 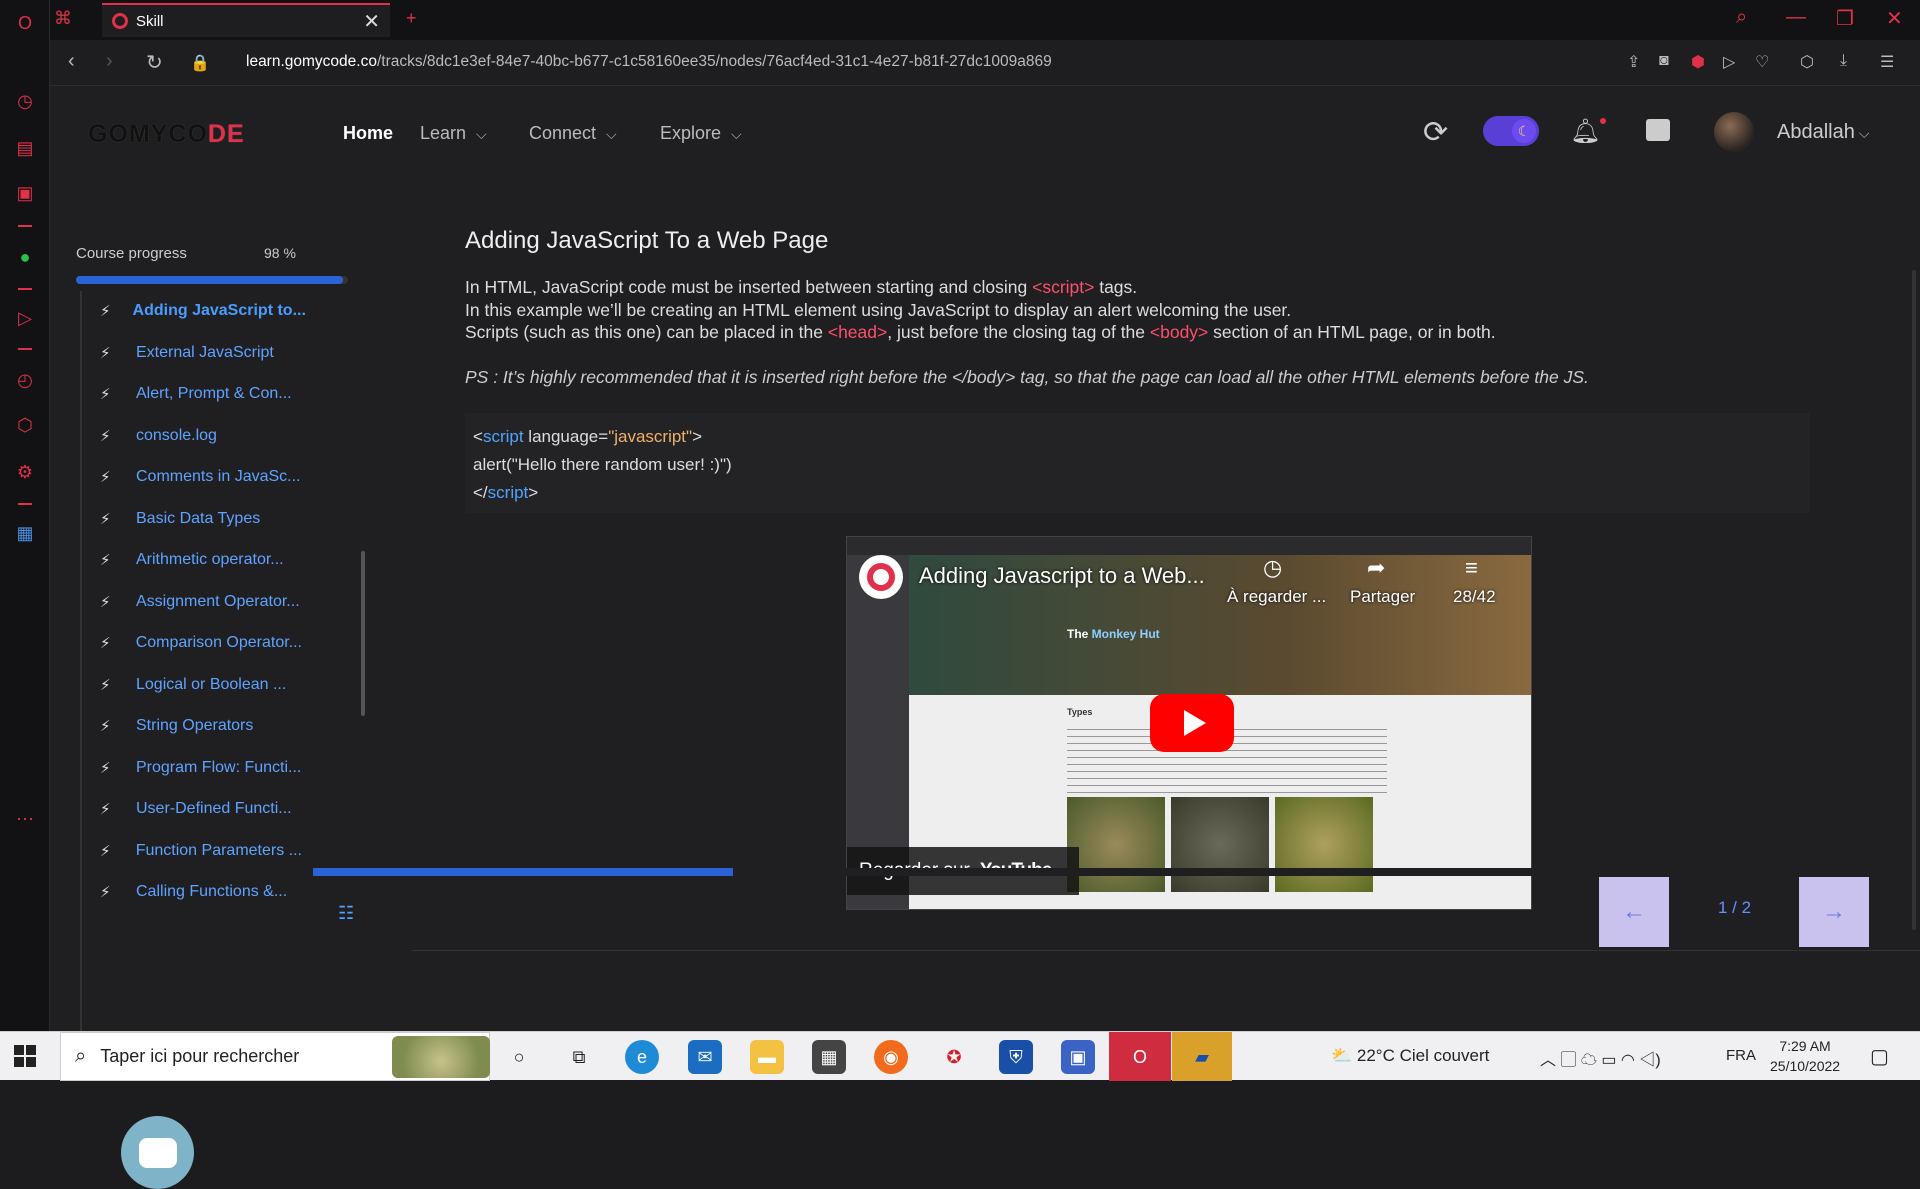 I want to click on lesson-item: ⚡︎ console.log, so click(x=192, y=436).